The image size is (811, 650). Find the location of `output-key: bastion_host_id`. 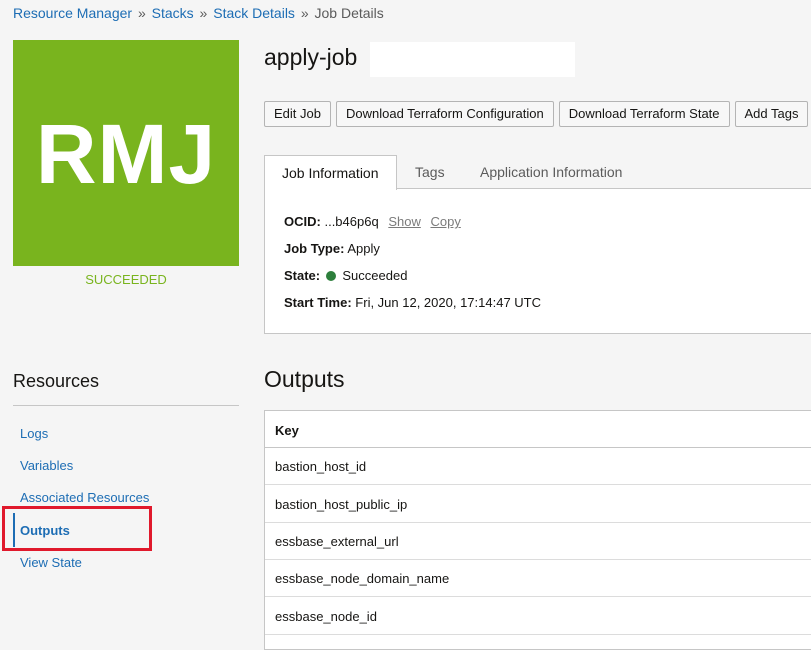

output-key: bastion_host_id is located at coordinates (321, 466).